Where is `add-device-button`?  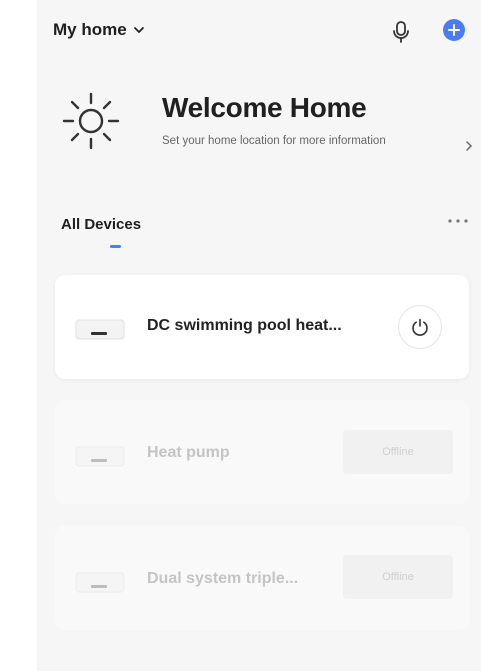 add-device-button is located at coordinates (454, 30).